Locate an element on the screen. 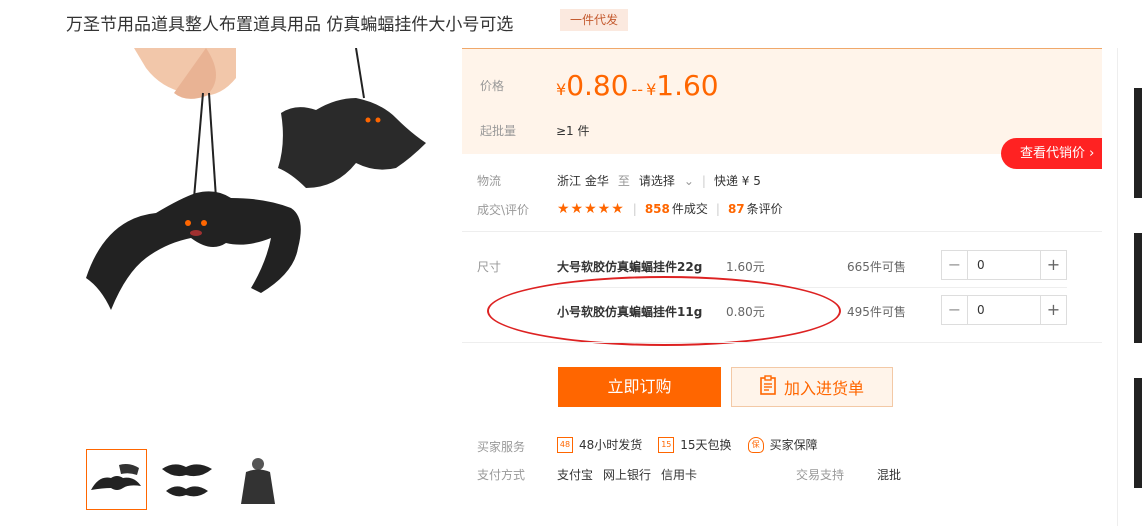 The height and width of the screenshot is (526, 1142). trade-support-value: 混批 is located at coordinates (889, 475).